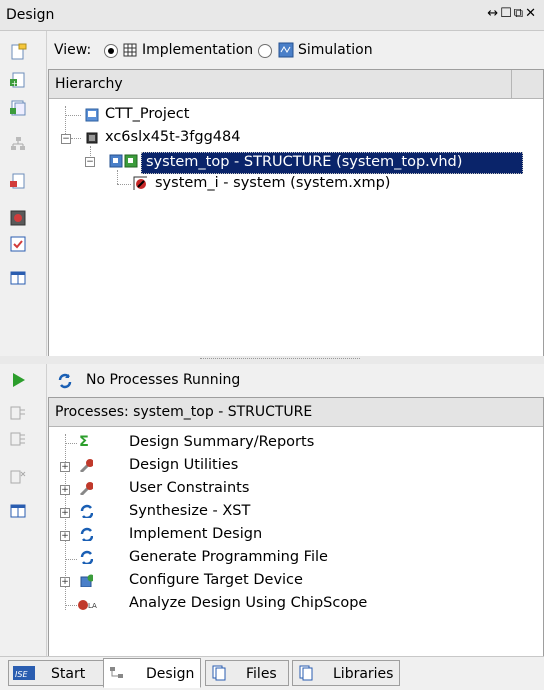  I want to click on processes-header: Processes: system_top - STRUCTURE, so click(296, 412).